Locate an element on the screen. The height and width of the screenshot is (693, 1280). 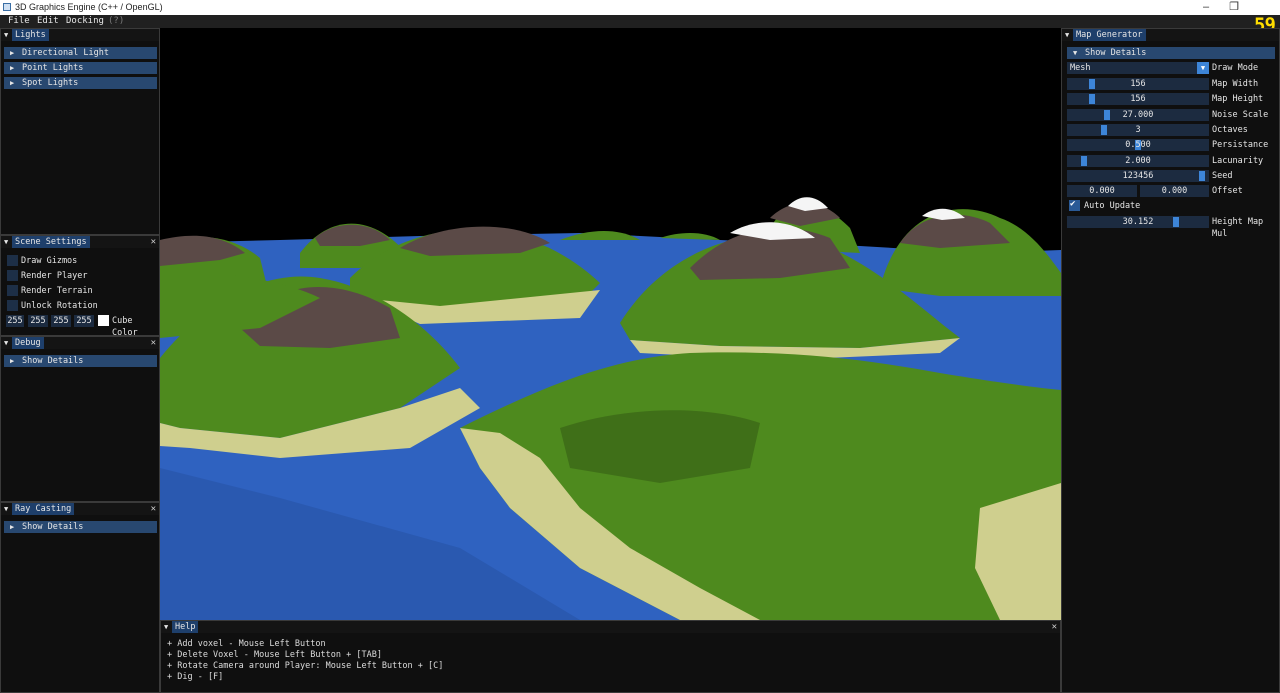
param-value: 27.000 is located at coordinates (1138, 115).